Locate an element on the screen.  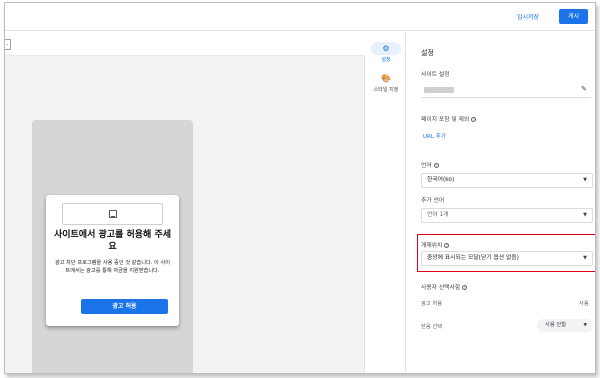
placement-select: 중앙에 표시되는 모달(닫기 옵션 없음) ▼ is located at coordinates (507, 258).